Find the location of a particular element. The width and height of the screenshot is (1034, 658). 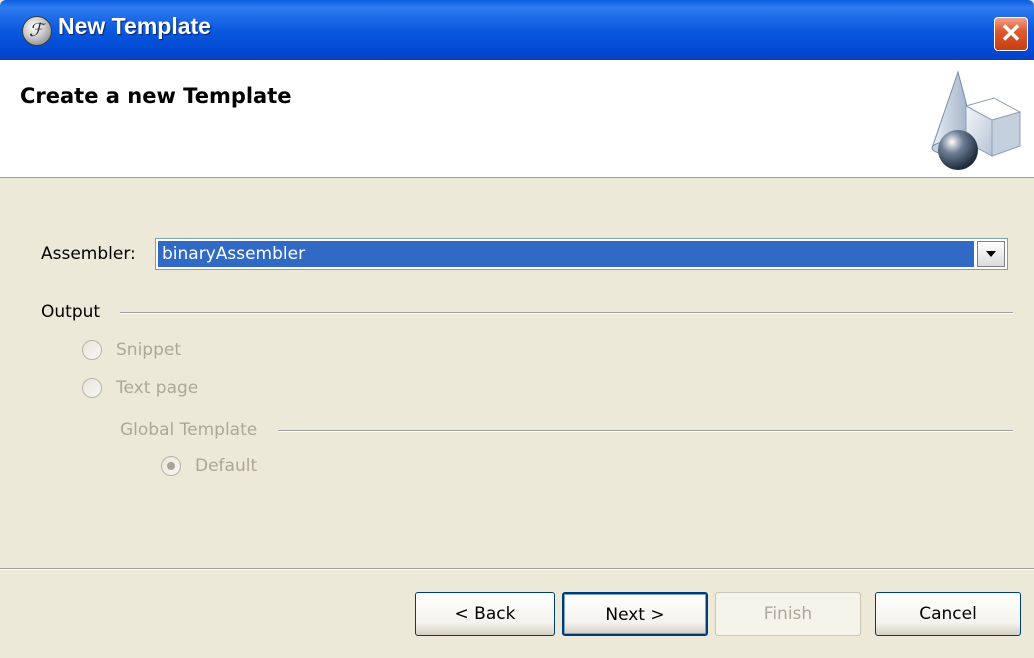

global-template-group-divider is located at coordinates (645, 431).